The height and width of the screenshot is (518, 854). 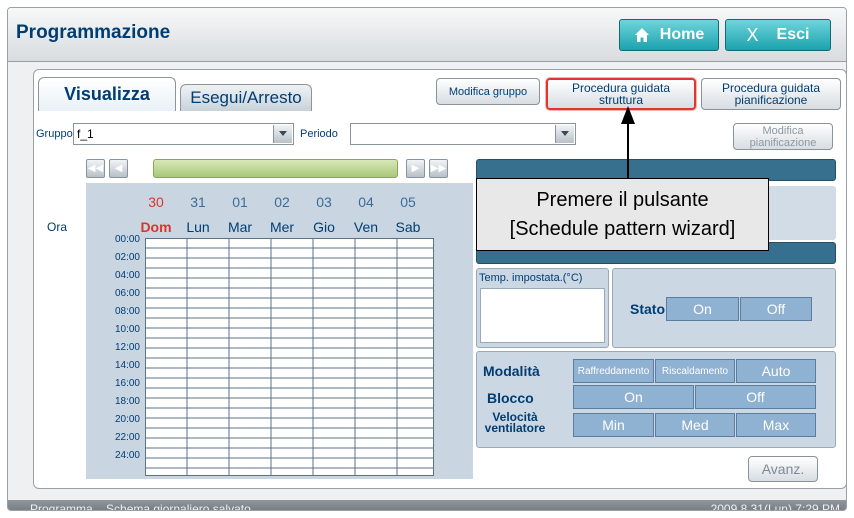 I want to click on previous-week-button: ◀, so click(x=118, y=168).